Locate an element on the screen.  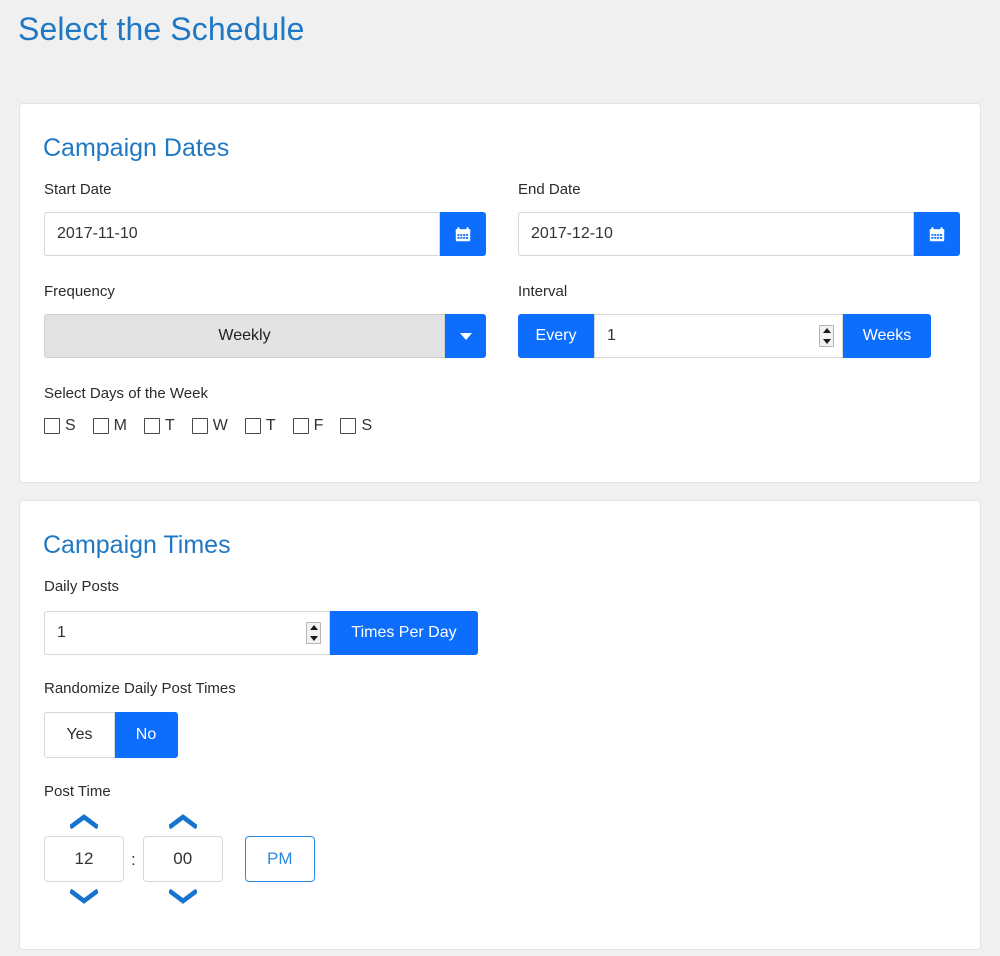
hour-input: 12 is located at coordinates (84, 859).